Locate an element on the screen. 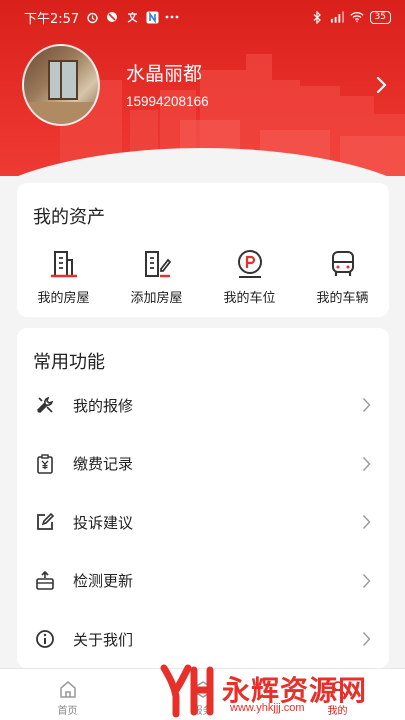 The height and width of the screenshot is (720, 405). watermark-url: www.yhkjjj.com is located at coordinates (267, 708).